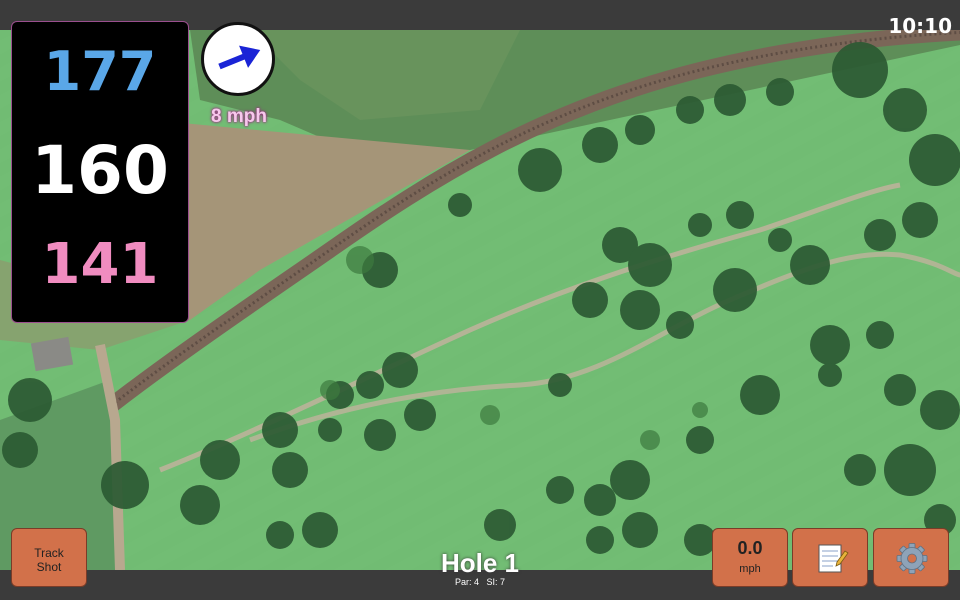  What do you see at coordinates (100, 264) in the screenshot?
I see `front-distance: 141` at bounding box center [100, 264].